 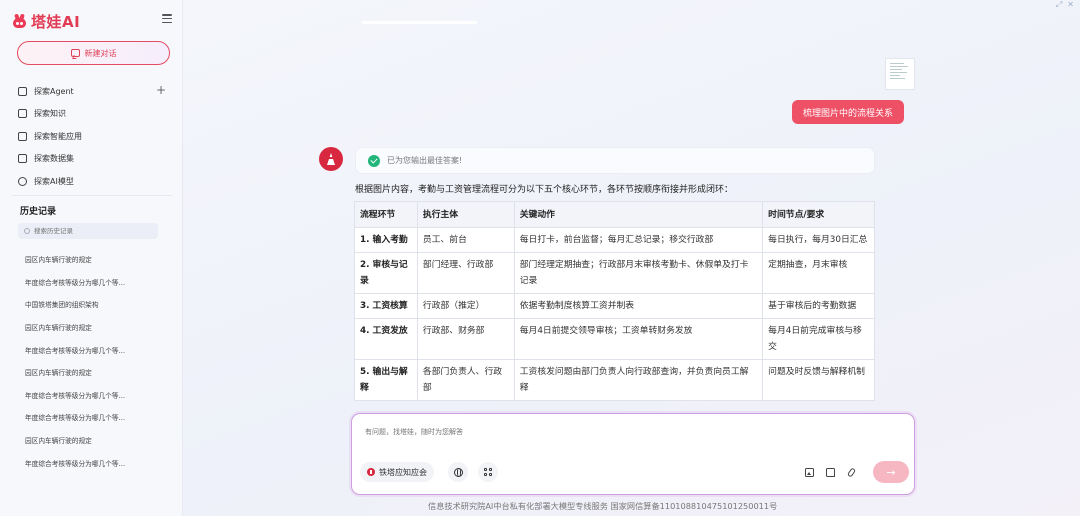 I want to click on table-cell: 1. 输入考勤, so click(x=386, y=240).